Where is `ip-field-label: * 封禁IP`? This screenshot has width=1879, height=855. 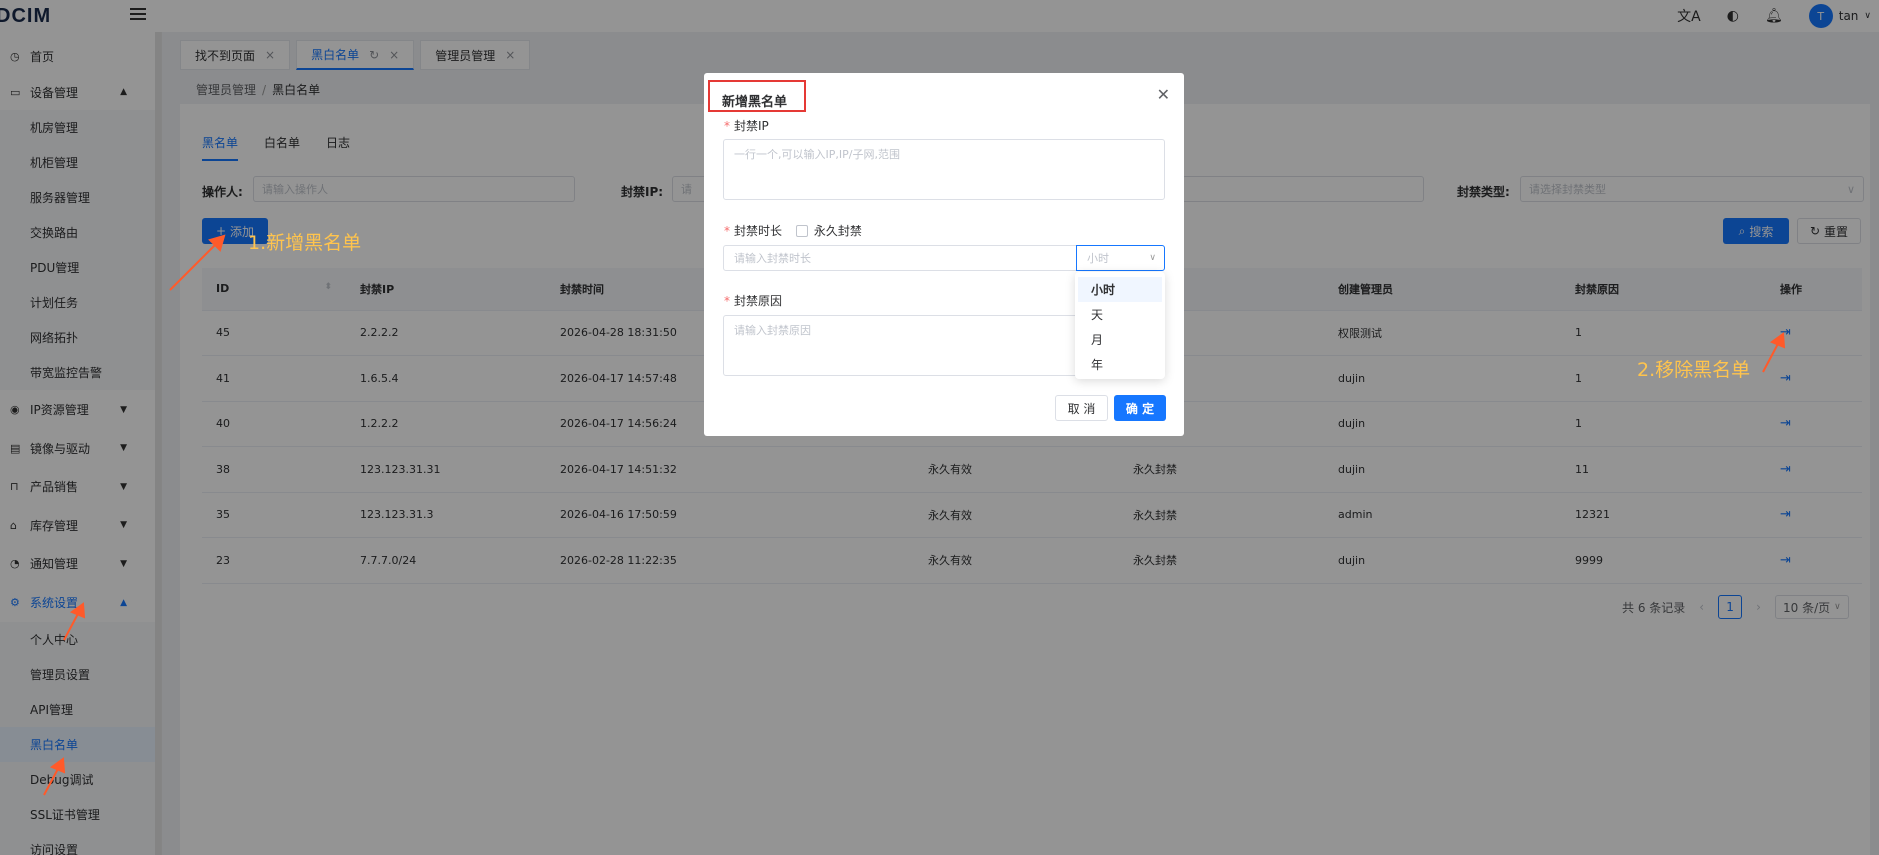 ip-field-label: * 封禁IP is located at coordinates (746, 126).